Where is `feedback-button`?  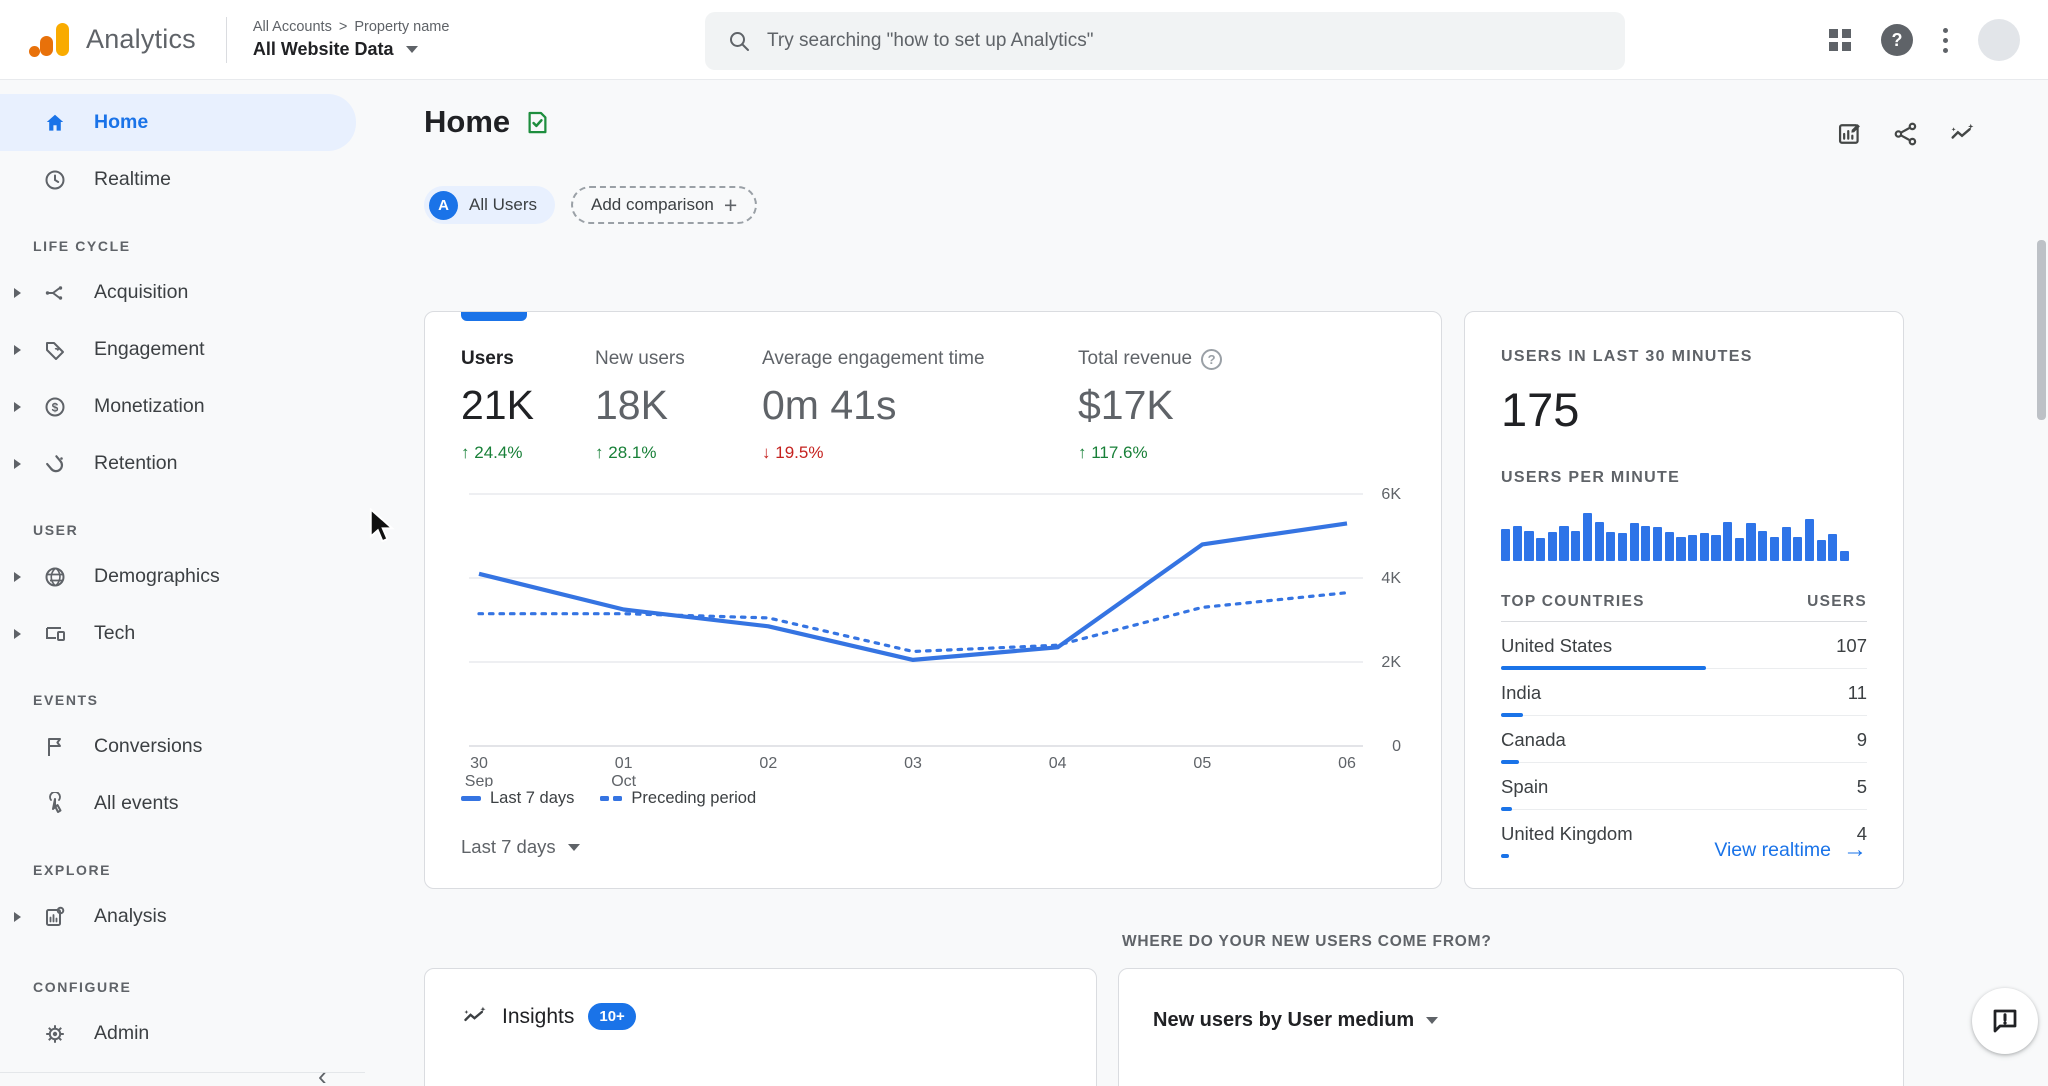
feedback-button is located at coordinates (2005, 1021).